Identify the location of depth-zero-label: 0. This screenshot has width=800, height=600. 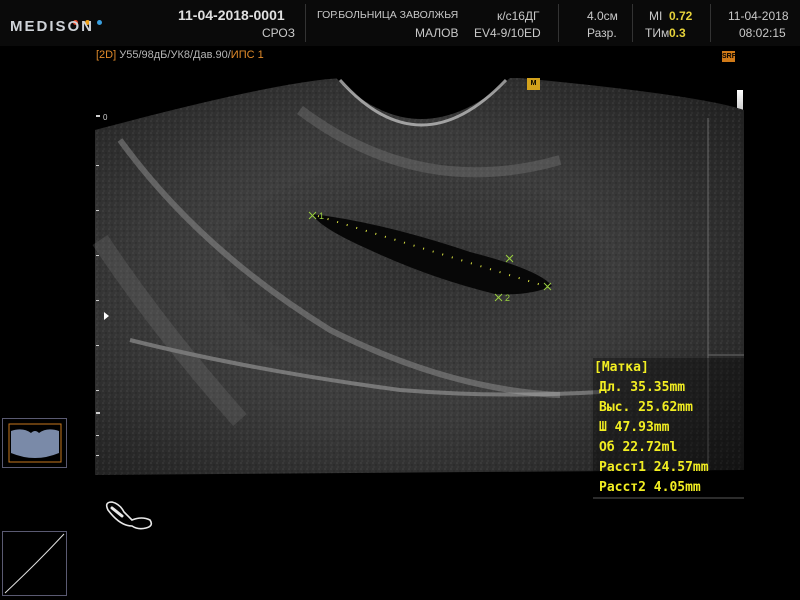
(105, 117).